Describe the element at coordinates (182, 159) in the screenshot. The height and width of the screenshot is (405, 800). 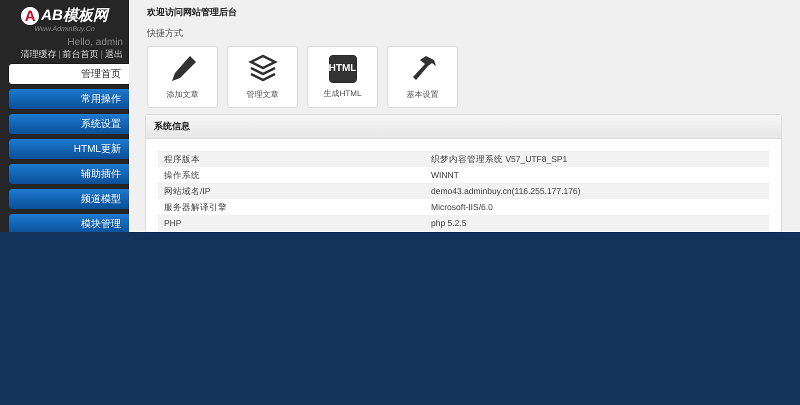
I see `table-cell-text: 程序版本` at that location.